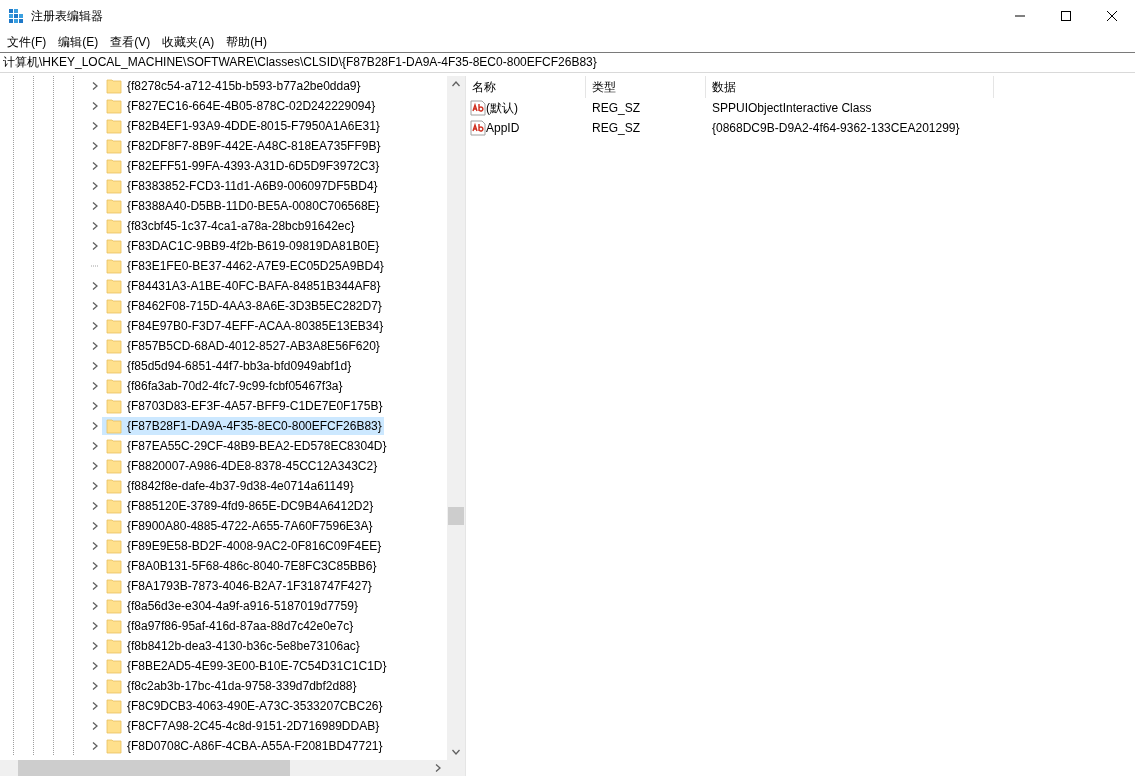 This screenshot has height=776, width=1135. I want to click on tree-item: {f8c2ab3b-17bc-41da-9758-339d7dbf2d88}, so click(230, 686).